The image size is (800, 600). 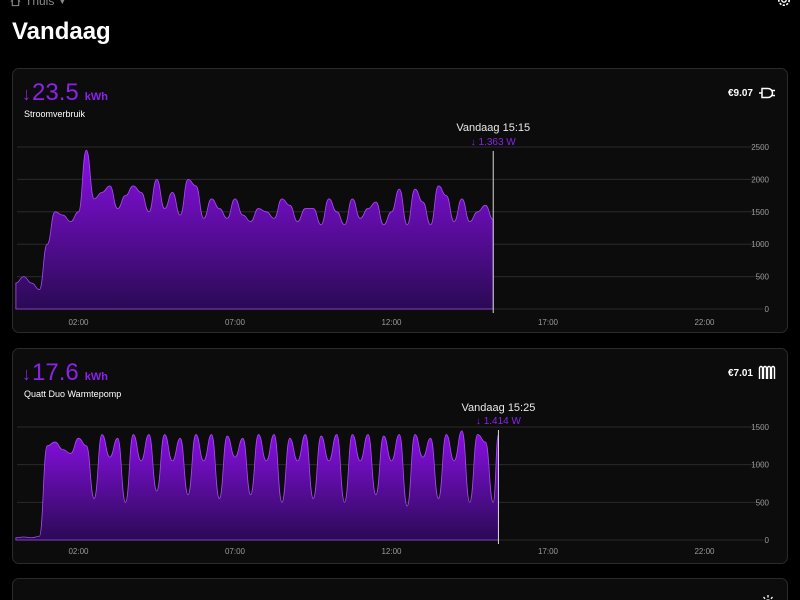 What do you see at coordinates (784, 4) in the screenshot?
I see `gear-icon` at bounding box center [784, 4].